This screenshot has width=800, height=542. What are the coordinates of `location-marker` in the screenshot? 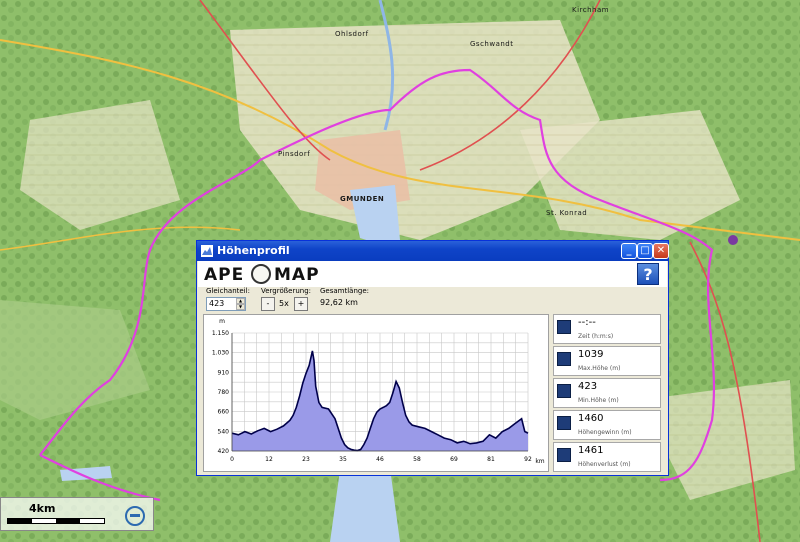 It's located at (733, 240).